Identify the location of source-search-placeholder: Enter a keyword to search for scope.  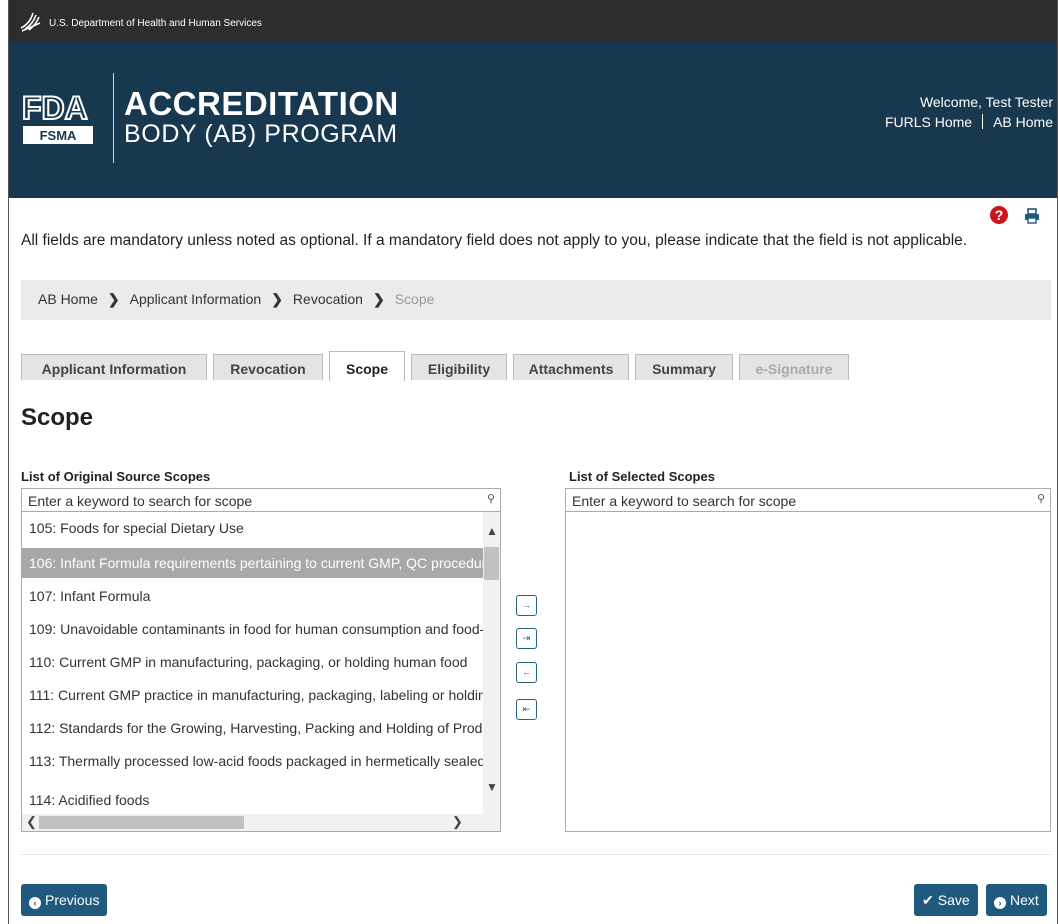
(140, 501).